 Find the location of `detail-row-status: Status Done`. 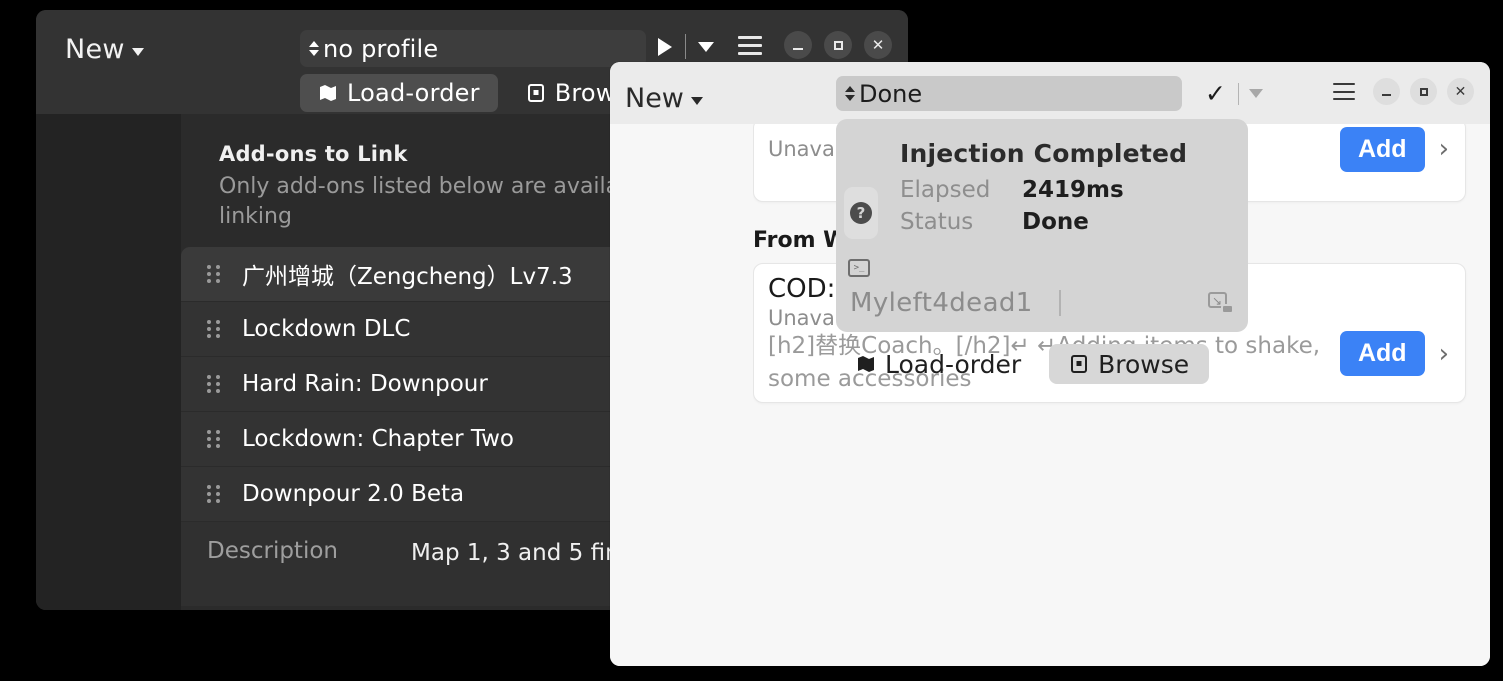

detail-row-status: Status Done is located at coordinates (1012, 222).